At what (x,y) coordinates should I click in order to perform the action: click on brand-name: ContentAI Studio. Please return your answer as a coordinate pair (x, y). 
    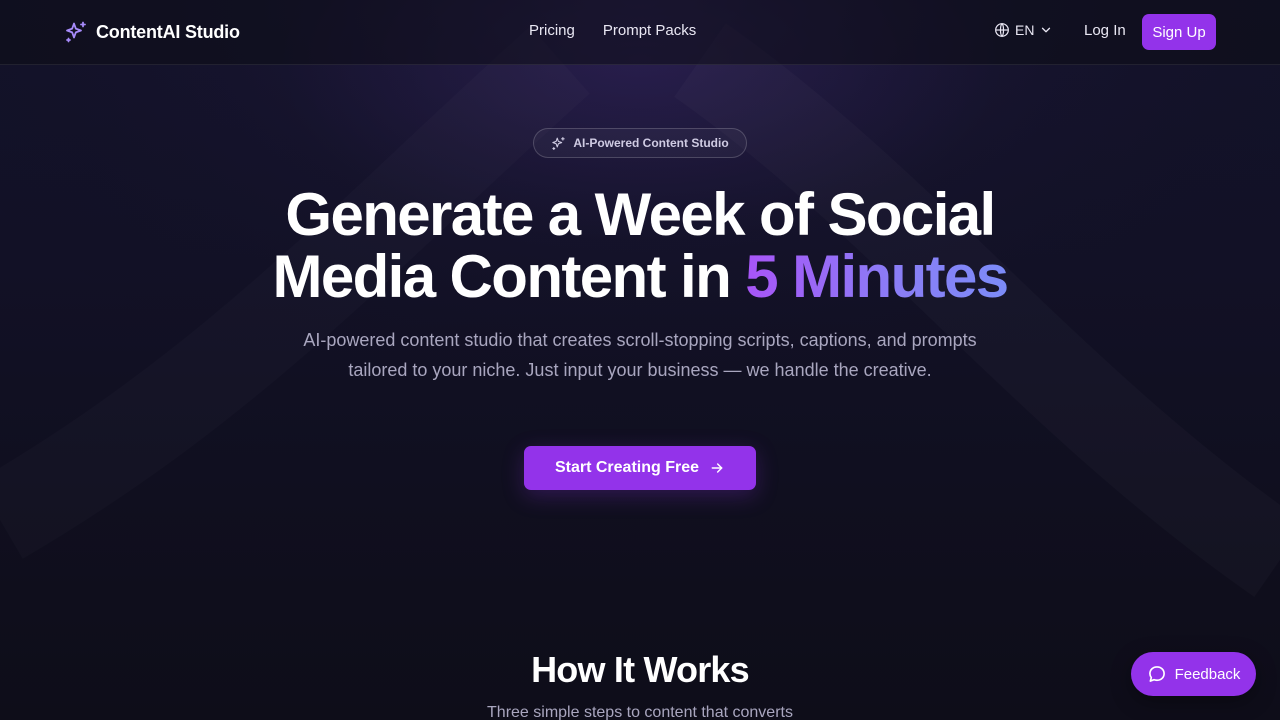
    Looking at the image, I should click on (168, 31).